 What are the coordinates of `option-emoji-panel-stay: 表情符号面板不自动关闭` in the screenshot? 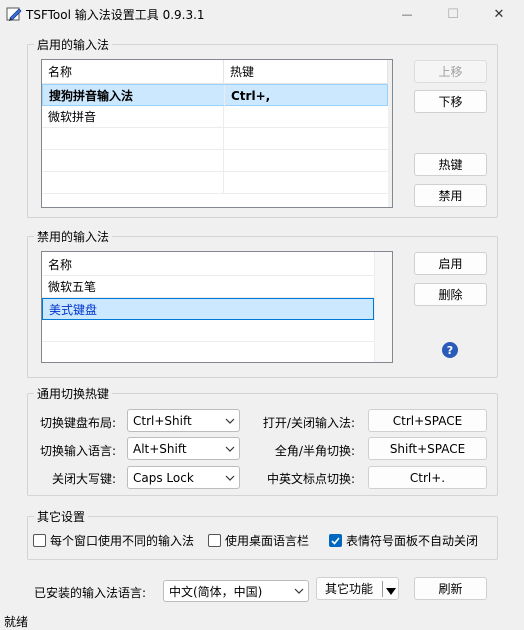 It's located at (403, 540).